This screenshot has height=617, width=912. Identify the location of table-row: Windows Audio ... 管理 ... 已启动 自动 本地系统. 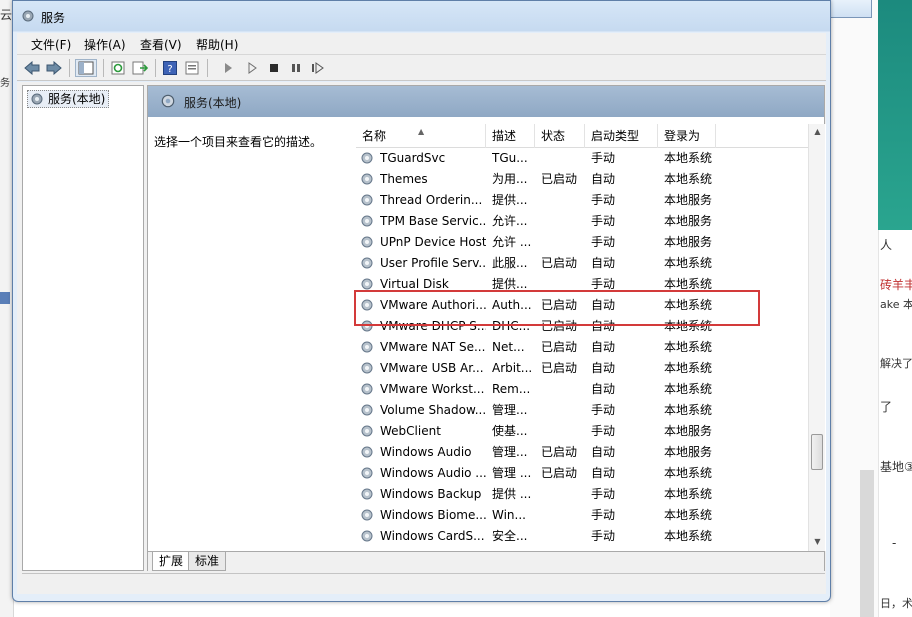
(582, 473).